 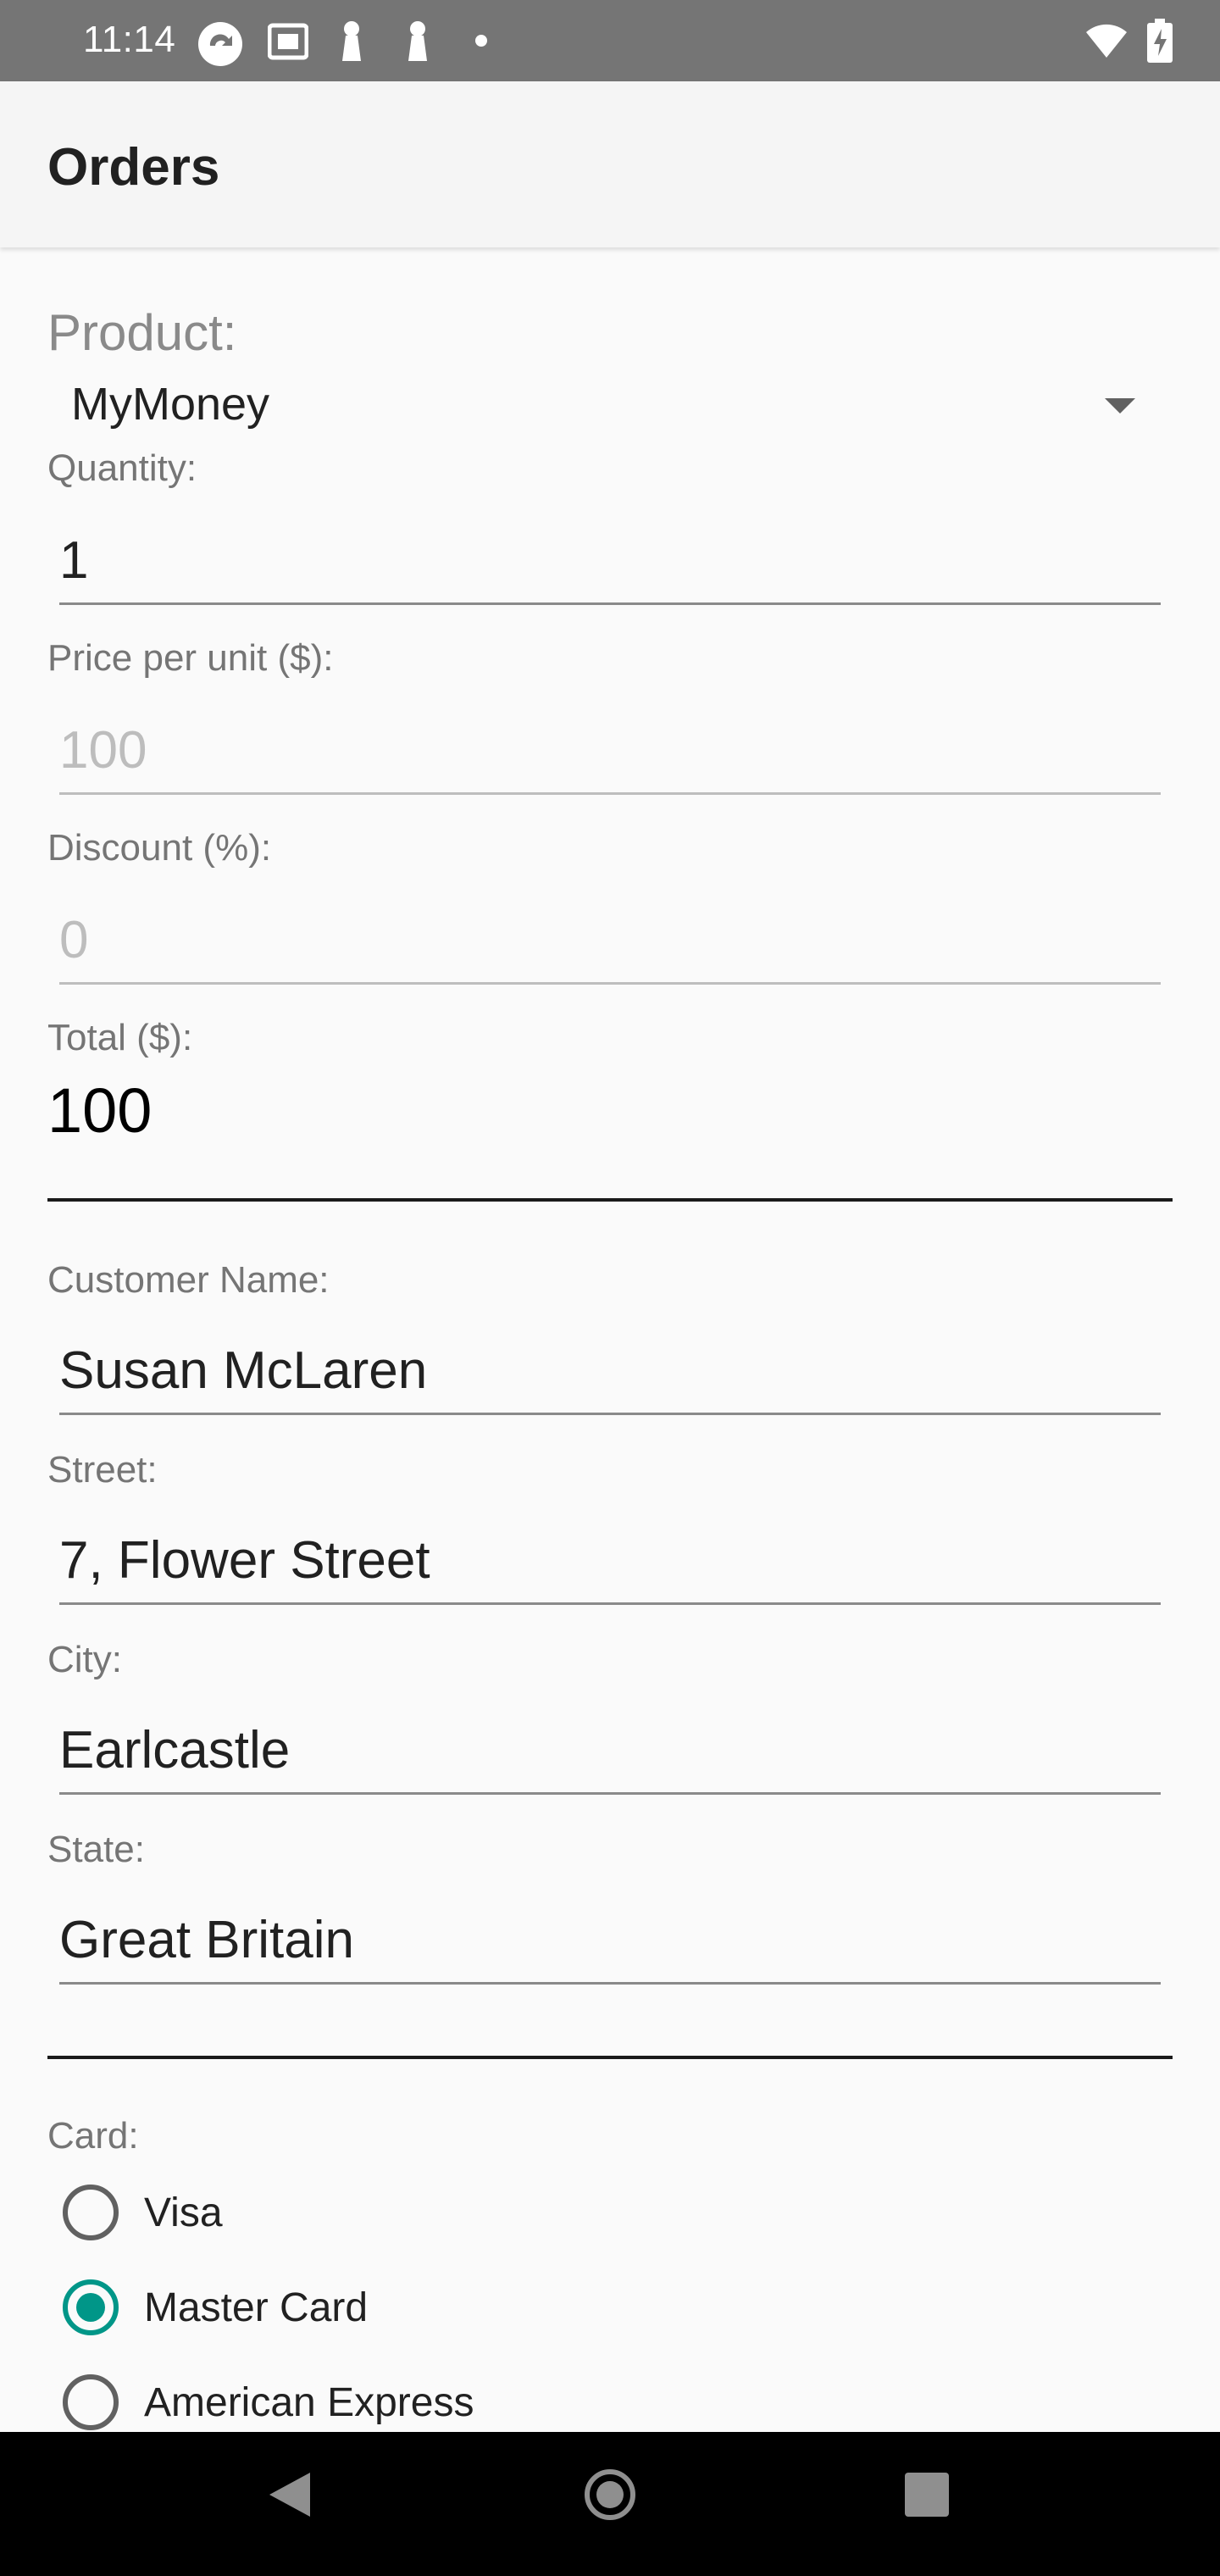 I want to click on sync-icon, so click(x=220, y=44).